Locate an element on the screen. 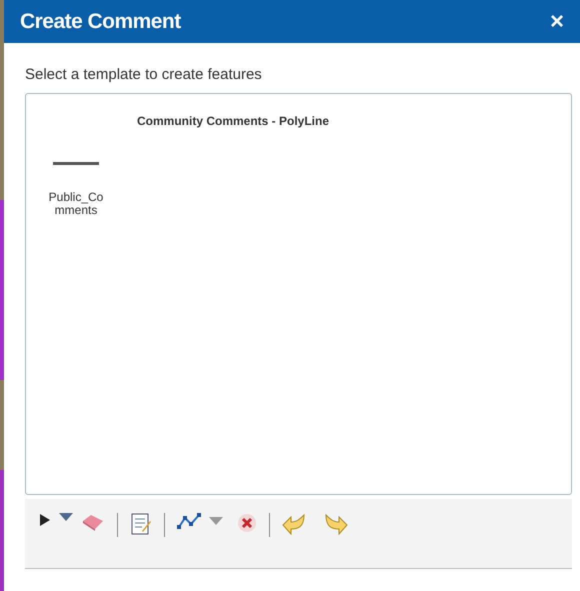  pointer-icon is located at coordinates (45, 519).